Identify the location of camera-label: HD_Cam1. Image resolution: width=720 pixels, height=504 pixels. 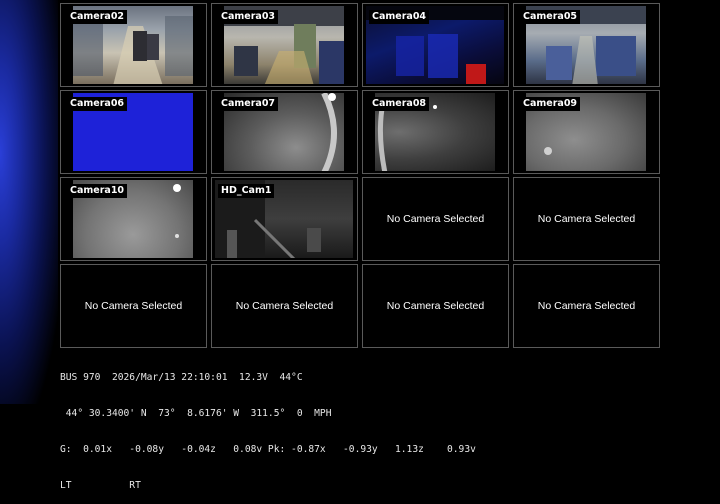
(246, 191).